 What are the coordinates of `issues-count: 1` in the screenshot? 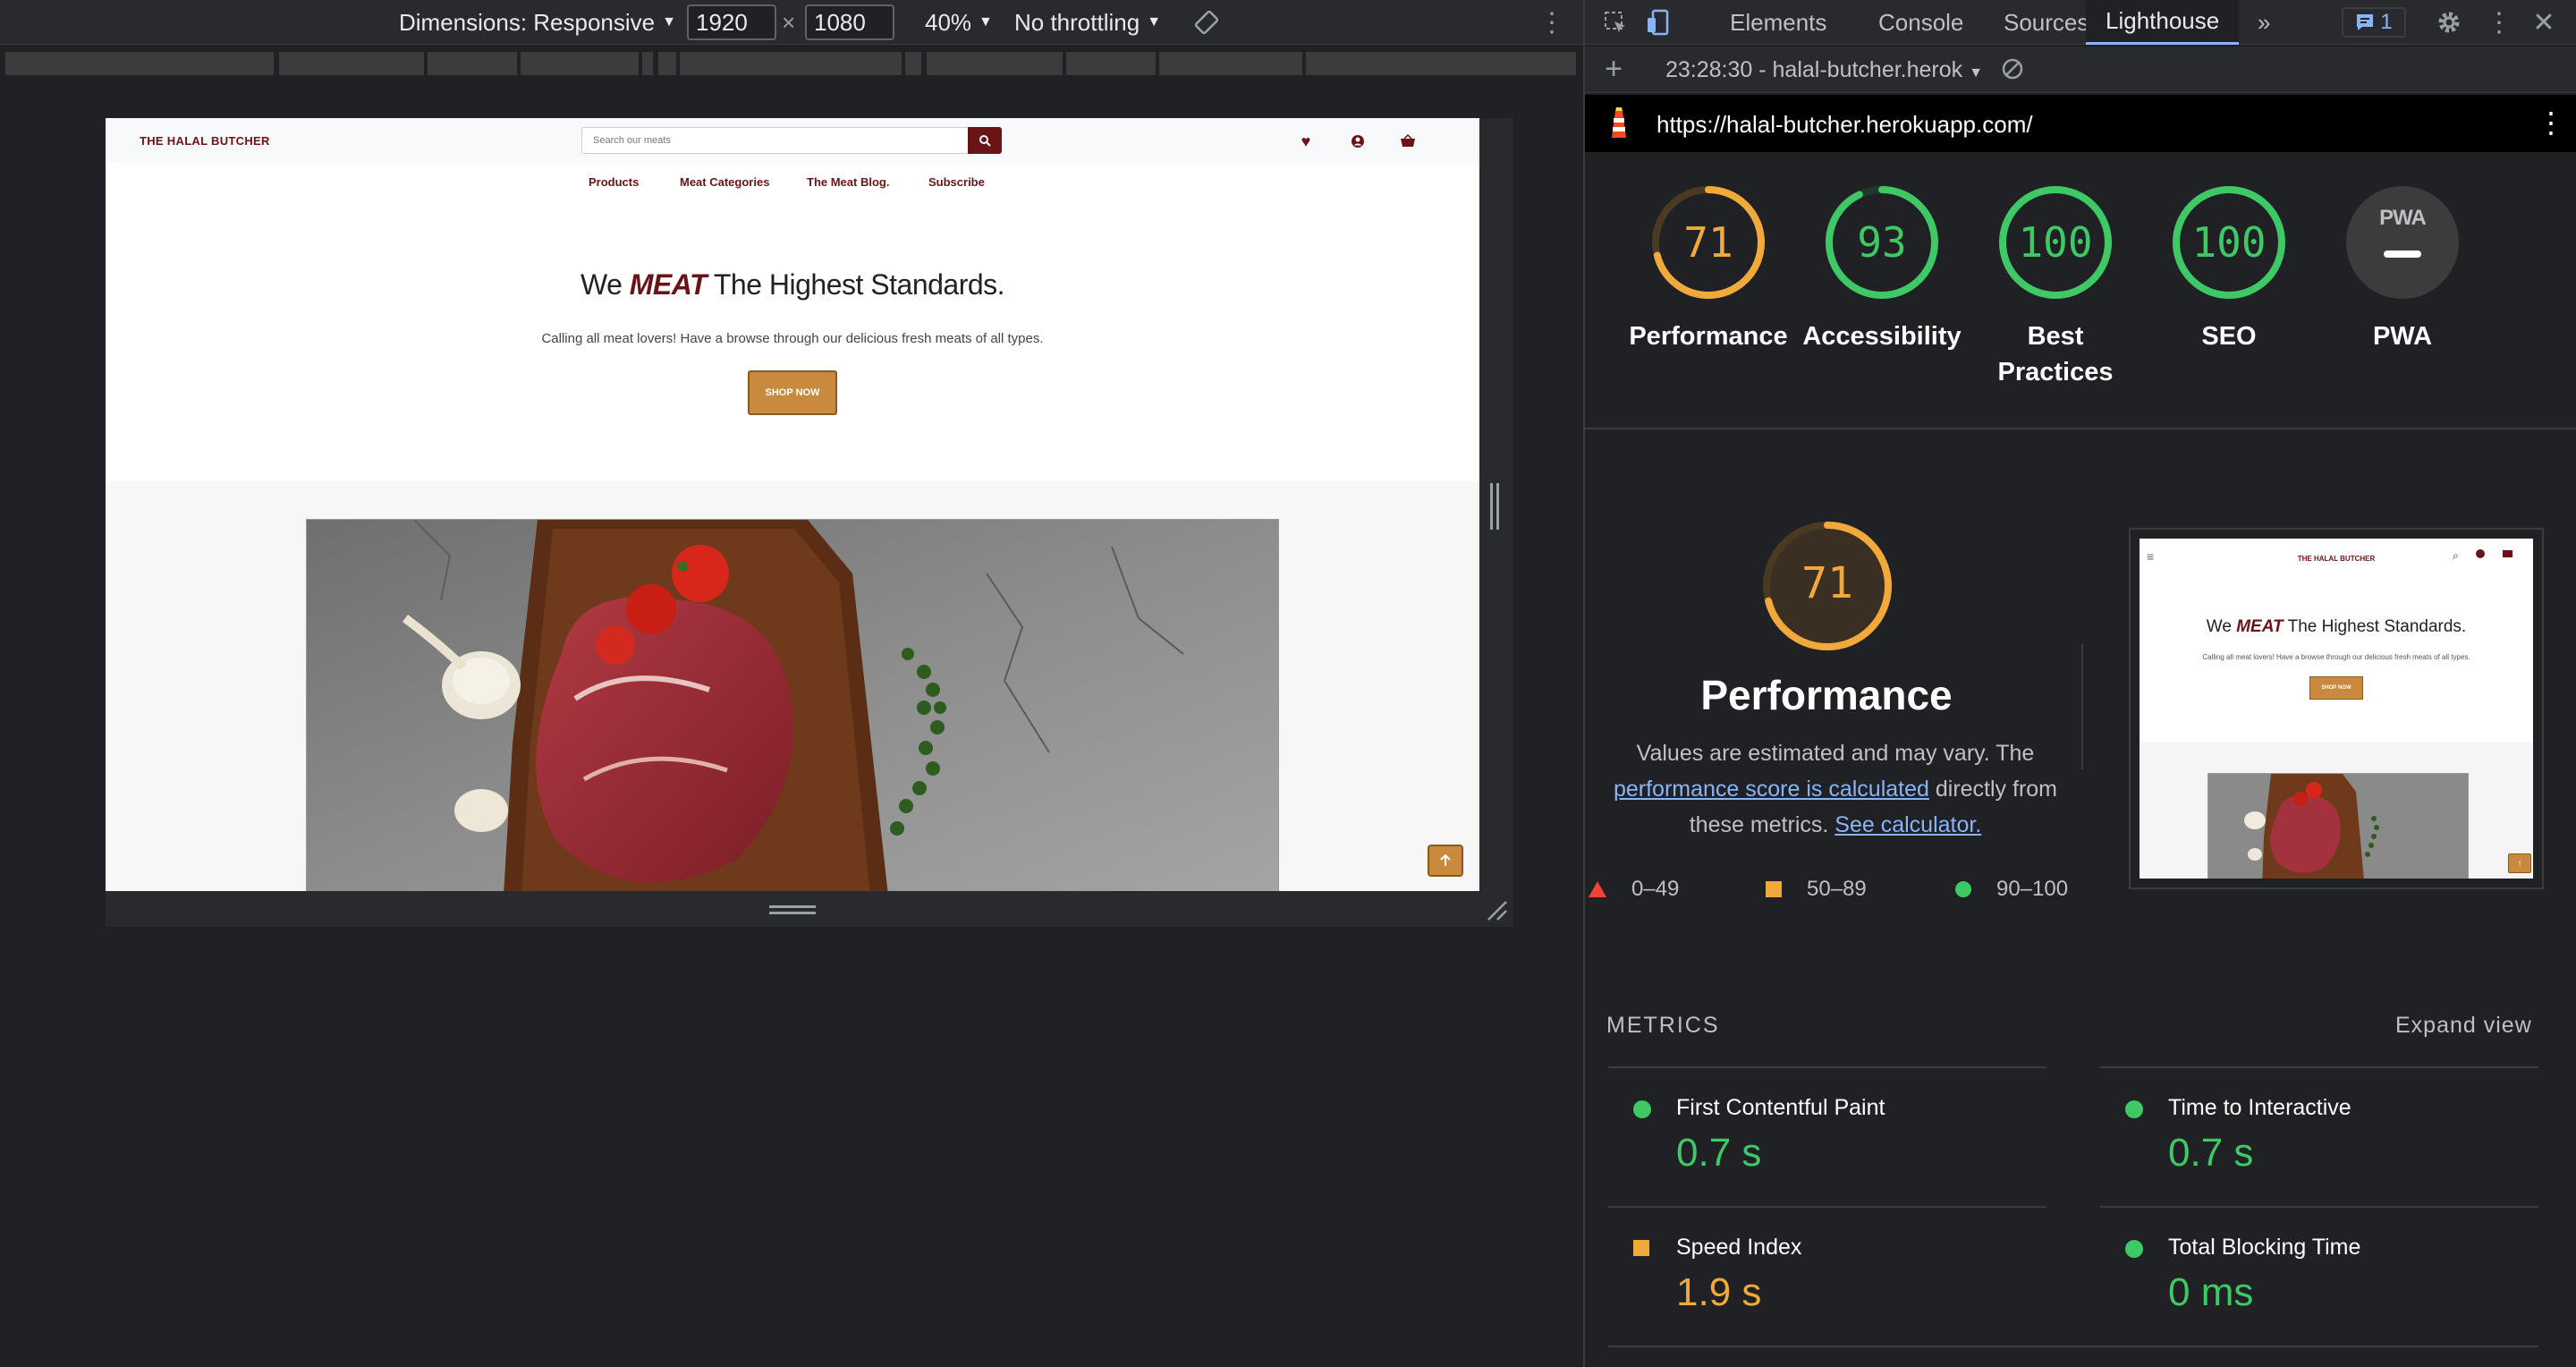 It's located at (2386, 22).